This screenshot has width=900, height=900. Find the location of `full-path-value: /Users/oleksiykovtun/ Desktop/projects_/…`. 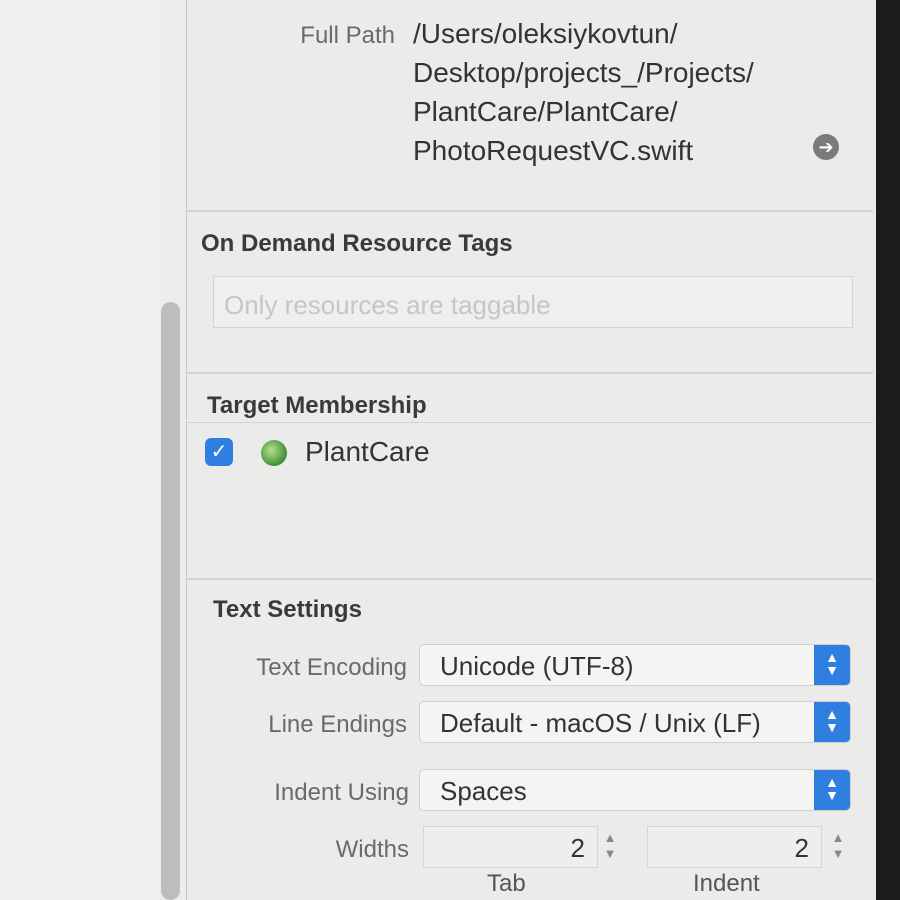

full-path-value: /Users/oleksiykovtun/ Desktop/projects_/… is located at coordinates (618, 92).